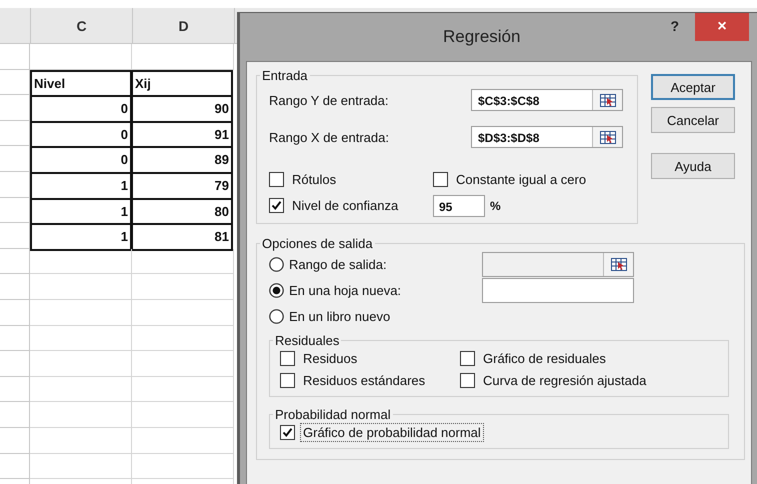 This screenshot has height=484, width=757. Describe the element at coordinates (482, 37) in the screenshot. I see `window-title: Regresión` at that location.